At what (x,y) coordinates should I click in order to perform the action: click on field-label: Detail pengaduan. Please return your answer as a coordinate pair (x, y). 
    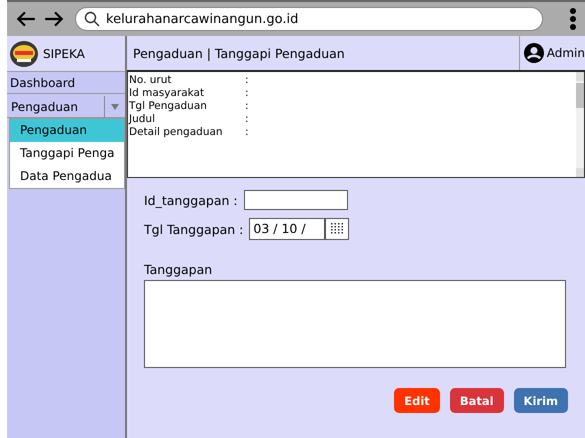
    Looking at the image, I should click on (176, 132).